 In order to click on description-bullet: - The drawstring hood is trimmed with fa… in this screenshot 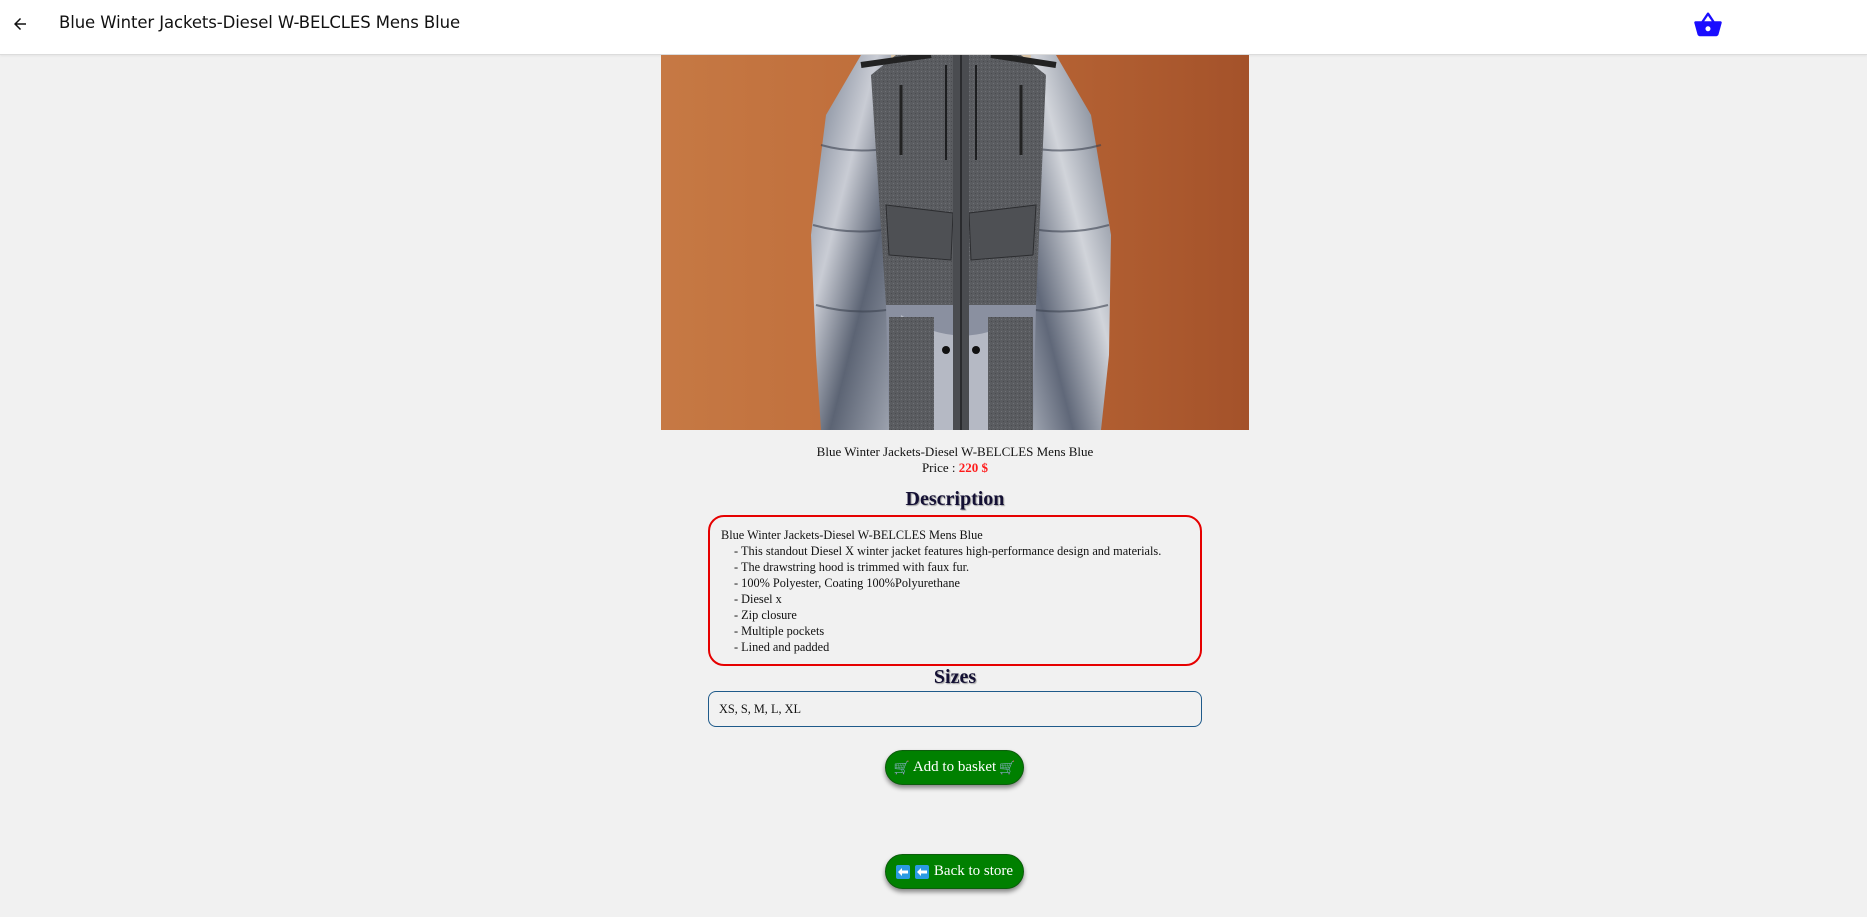, I will do `click(852, 567)`.